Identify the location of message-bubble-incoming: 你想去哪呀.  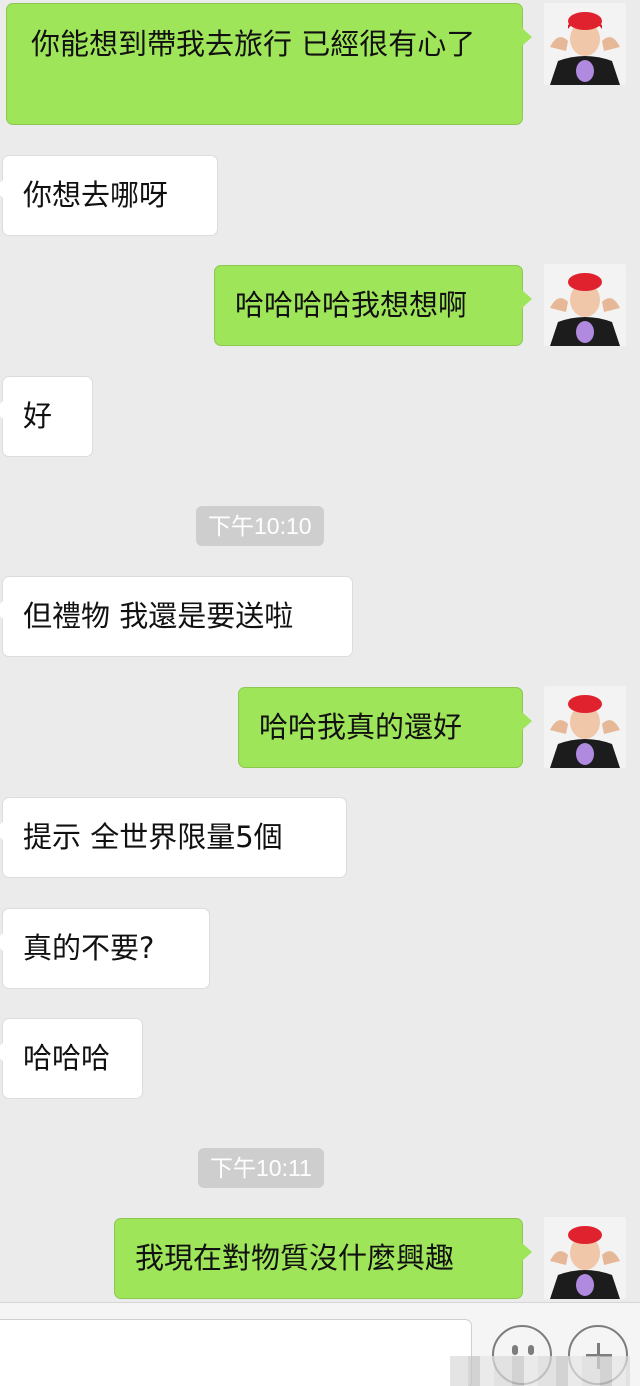
(109, 195).